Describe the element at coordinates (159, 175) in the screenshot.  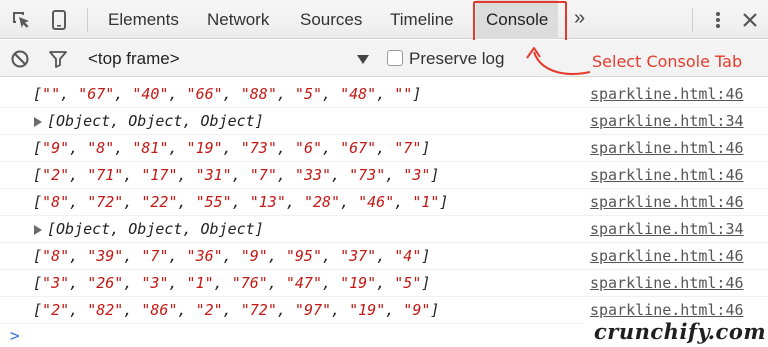
I see `array-string-value: 17` at that location.